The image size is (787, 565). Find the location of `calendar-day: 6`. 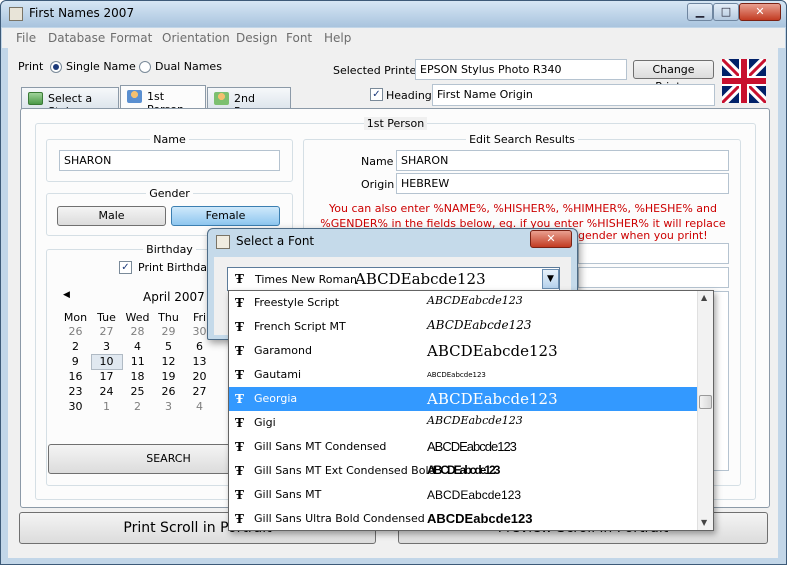

calendar-day: 6 is located at coordinates (199, 346).